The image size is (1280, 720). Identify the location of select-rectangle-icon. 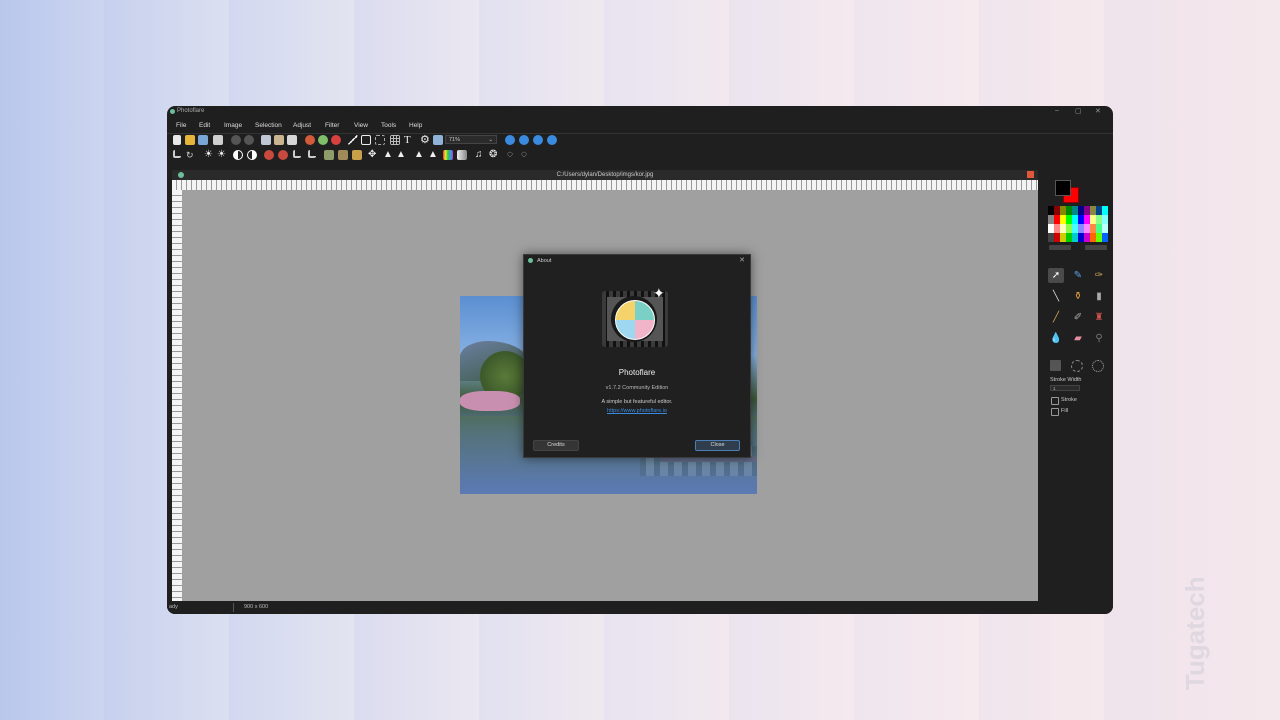
(1055, 365).